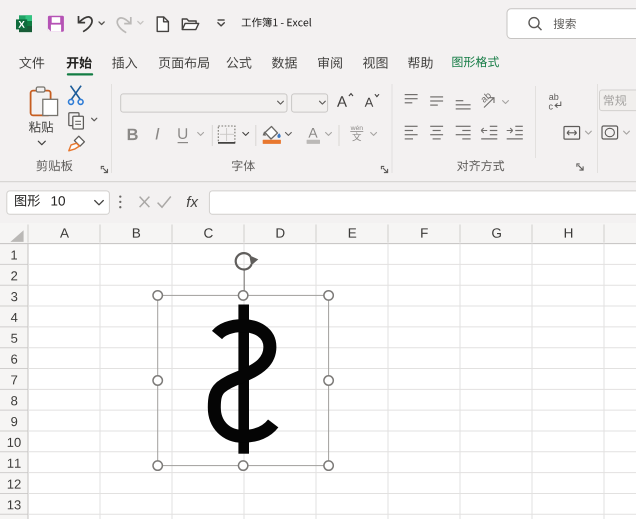  What do you see at coordinates (551, 107) in the screenshot?
I see `svg-text: c` at bounding box center [551, 107].